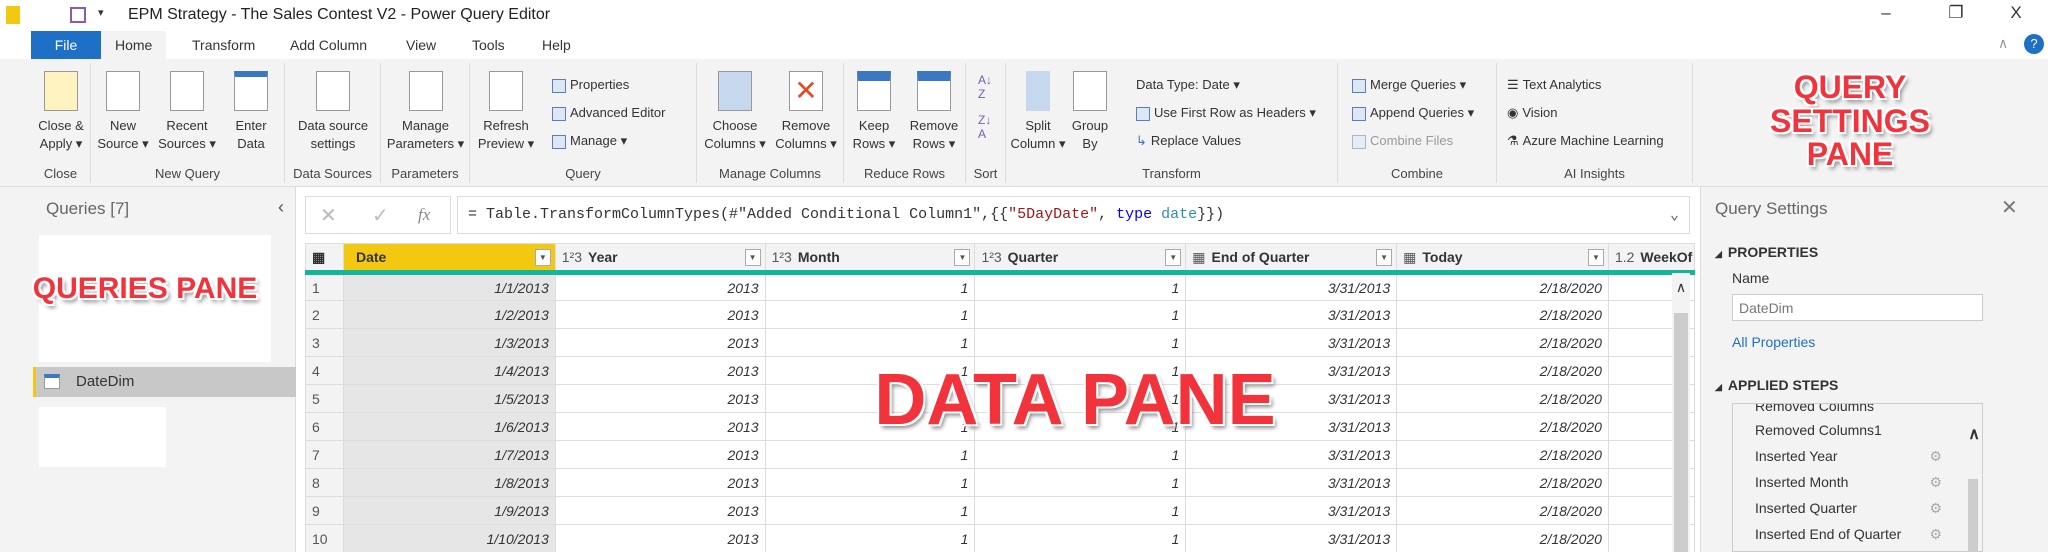  I want to click on append-queries-button: Append Queries ▾, so click(1413, 113).